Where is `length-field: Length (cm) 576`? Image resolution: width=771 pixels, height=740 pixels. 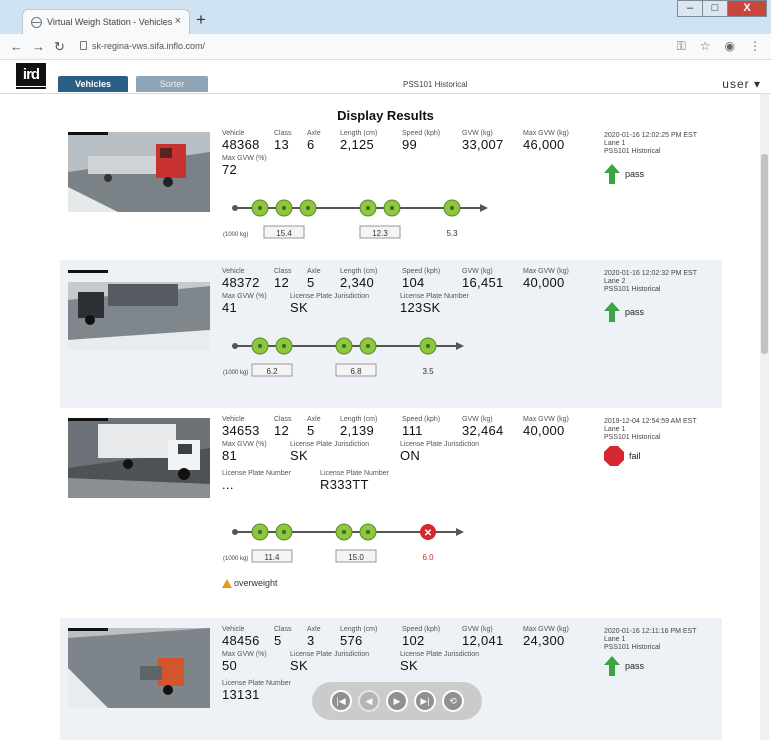
length-field: Length (cm) 576 is located at coordinates (358, 637).